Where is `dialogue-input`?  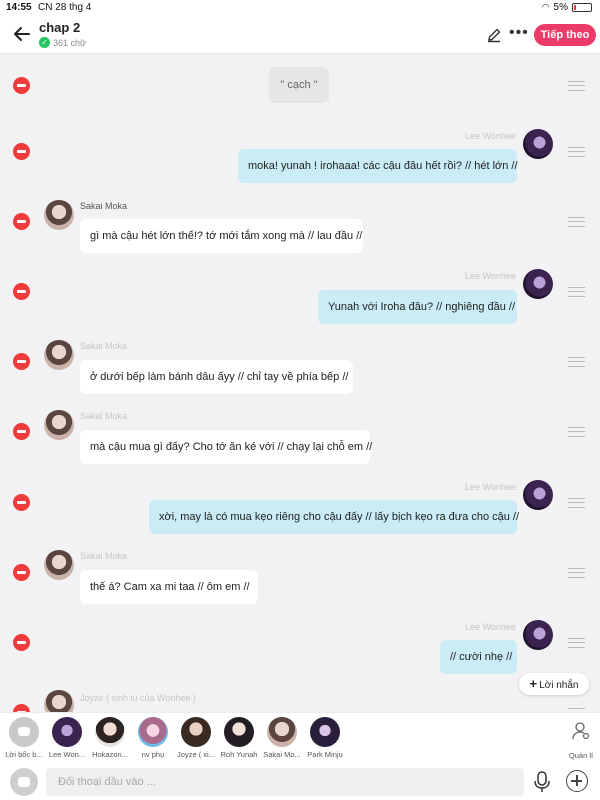 dialogue-input is located at coordinates (285, 782).